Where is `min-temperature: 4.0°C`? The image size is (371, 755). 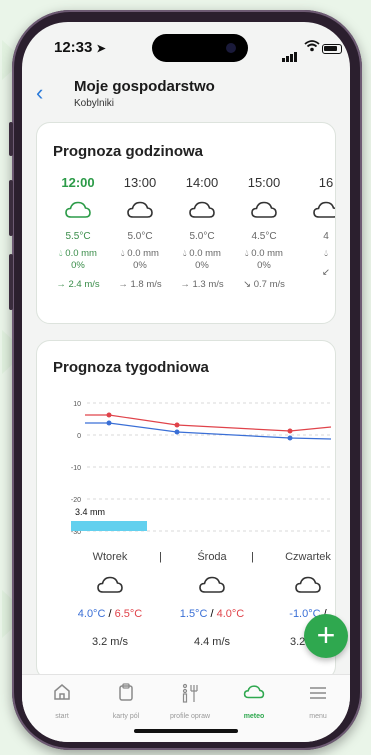 min-temperature: 4.0°C is located at coordinates (91, 614).